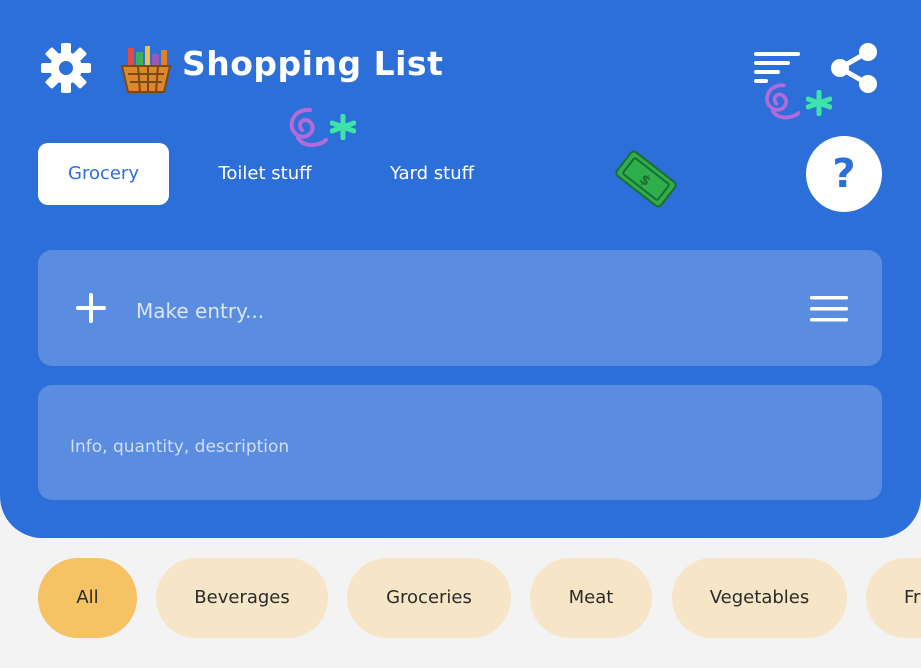 The image size is (921, 668). Describe the element at coordinates (432, 174) in the screenshot. I see `tab-yard-stuff: Yard stuff` at that location.